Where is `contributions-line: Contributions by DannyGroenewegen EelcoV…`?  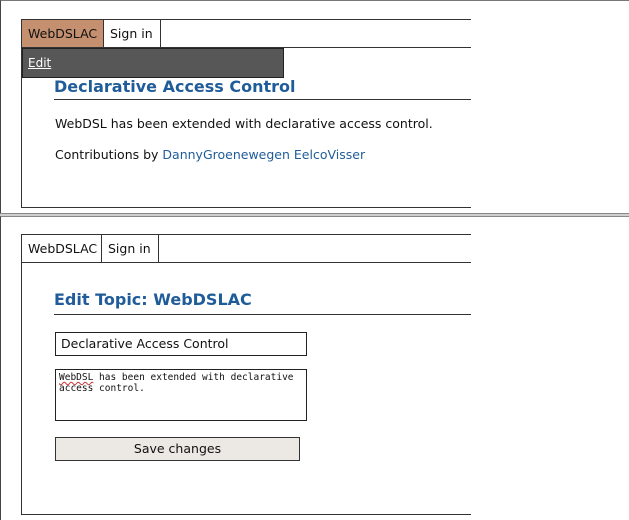 contributions-line: Contributions by DannyGroenewegen EelcoV… is located at coordinates (210, 154).